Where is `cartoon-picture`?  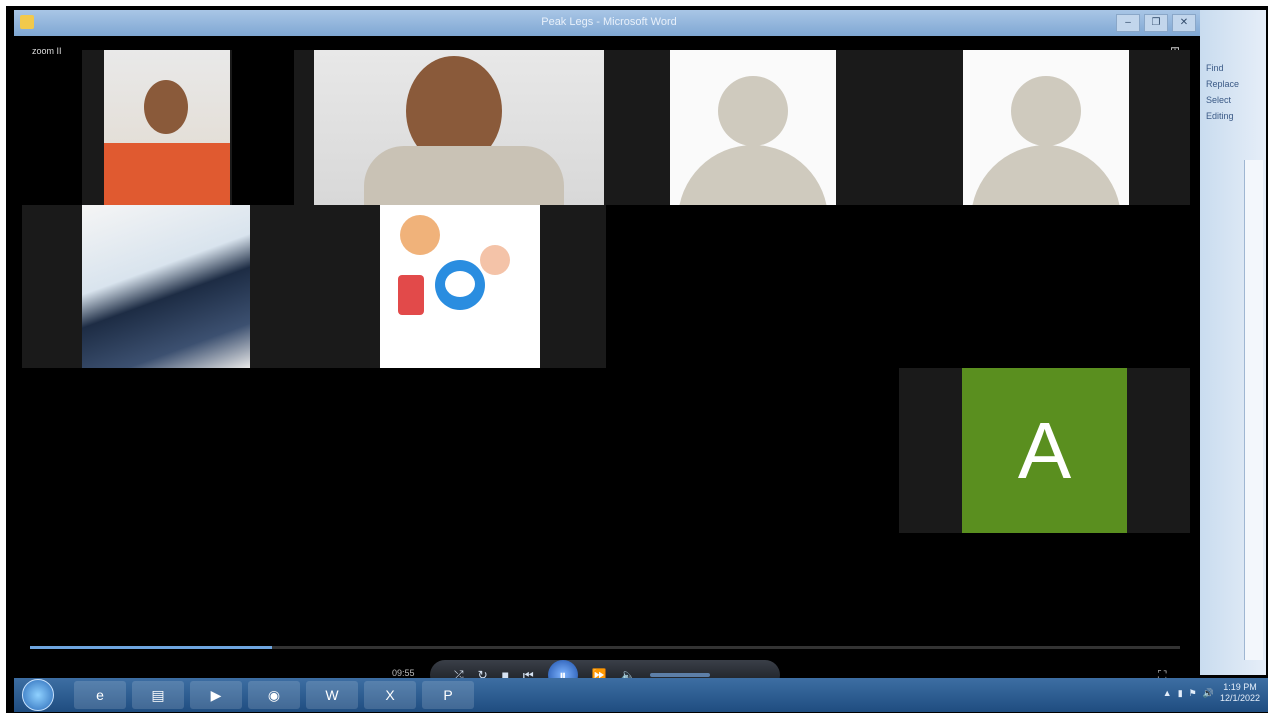 cartoon-picture is located at coordinates (460, 286).